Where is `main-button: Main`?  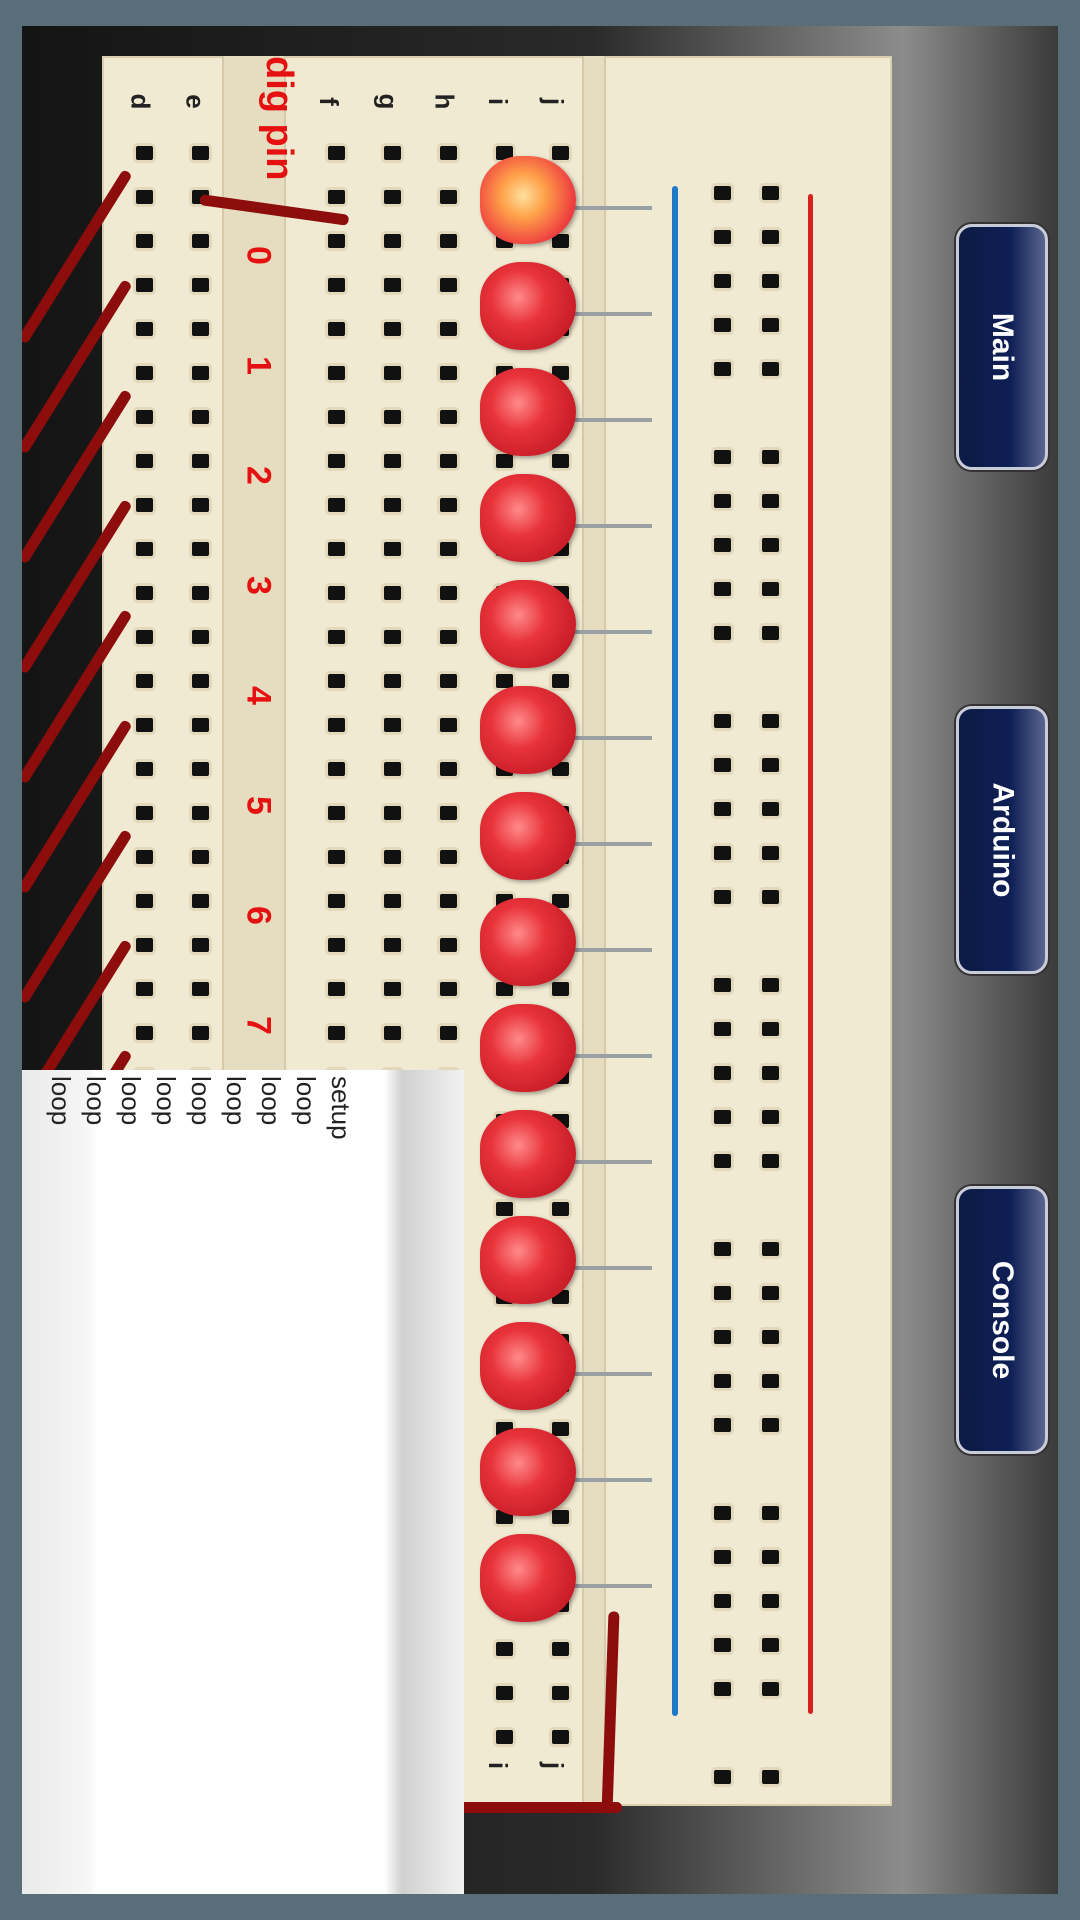
main-button: Main is located at coordinates (1002, 347).